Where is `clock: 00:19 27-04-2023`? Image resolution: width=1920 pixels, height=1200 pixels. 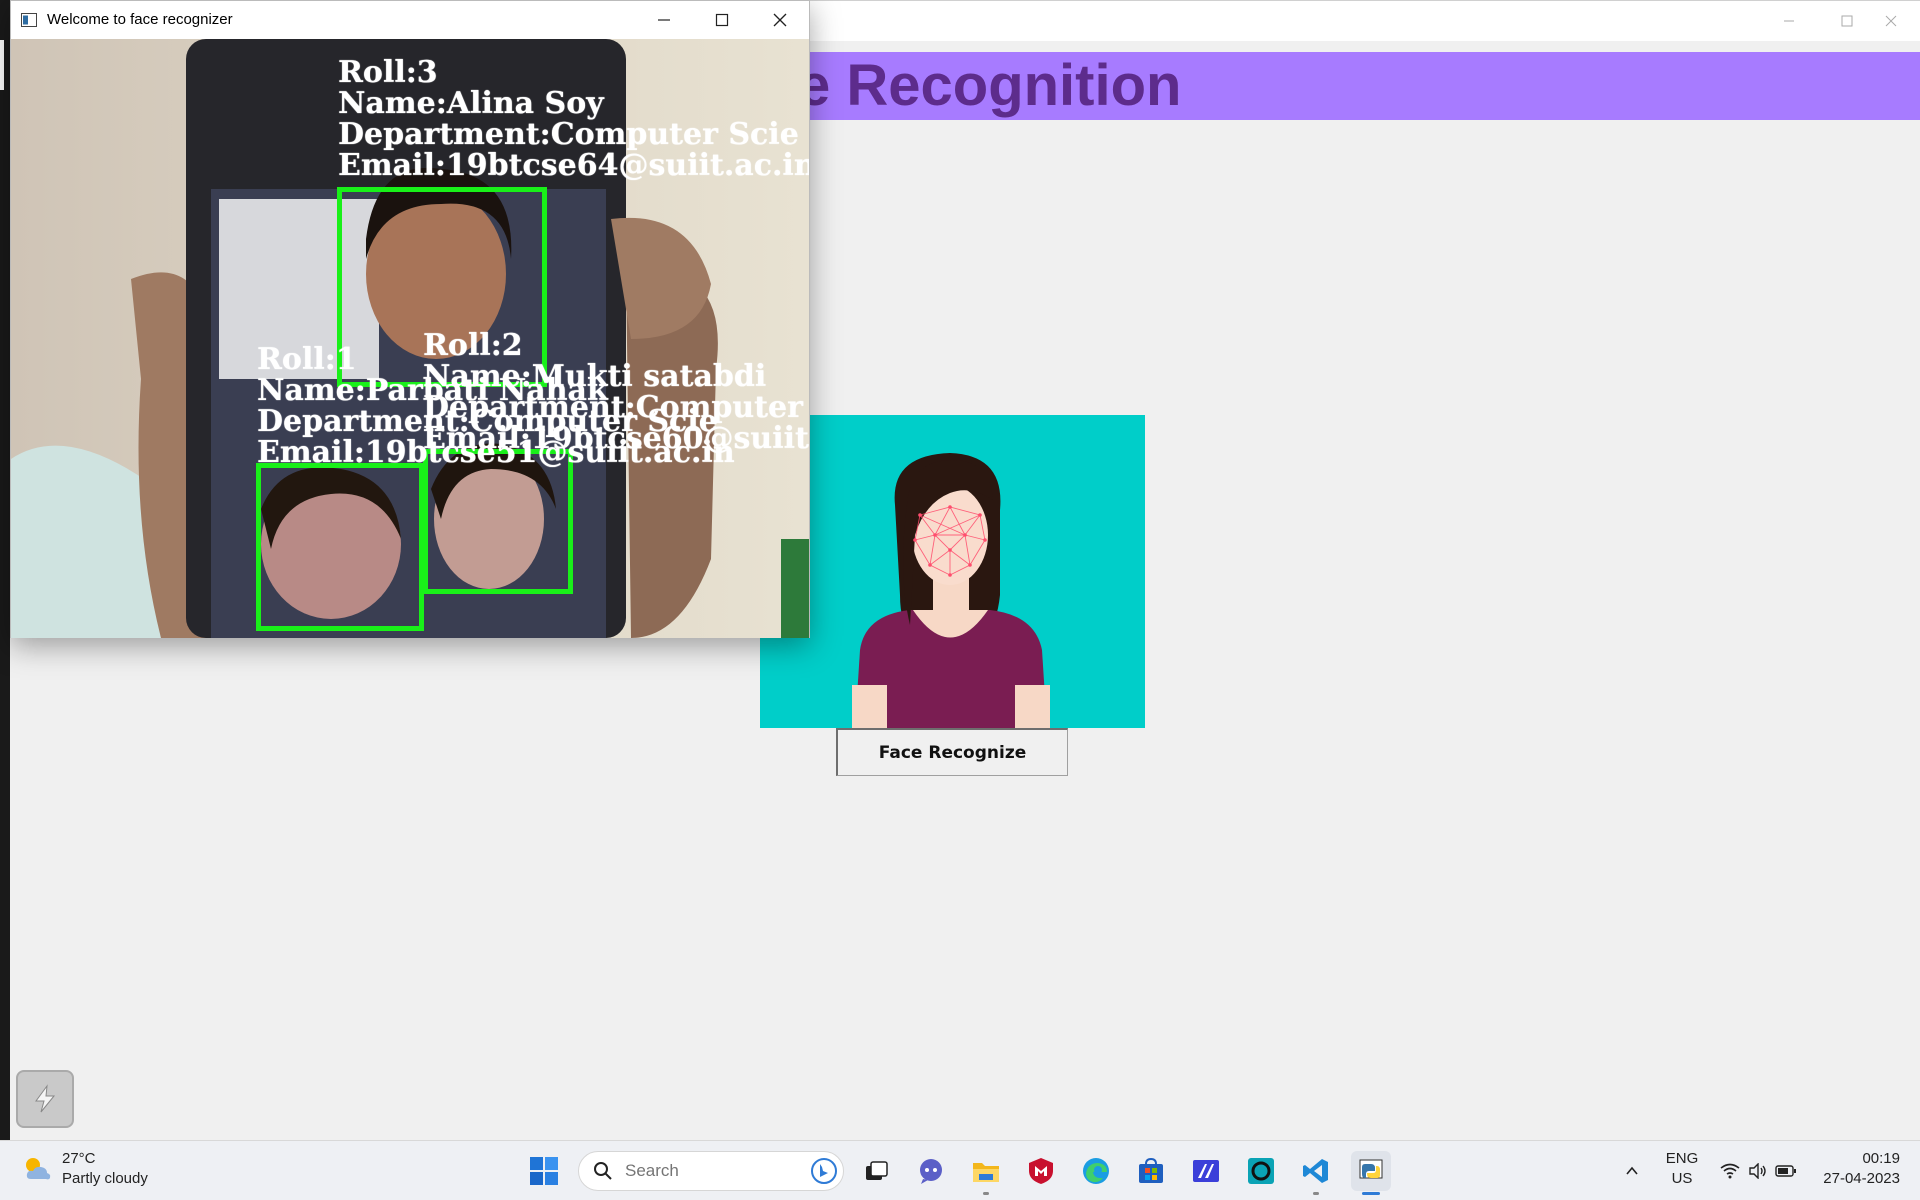 clock: 00:19 27-04-2023 is located at coordinates (1854, 1169).